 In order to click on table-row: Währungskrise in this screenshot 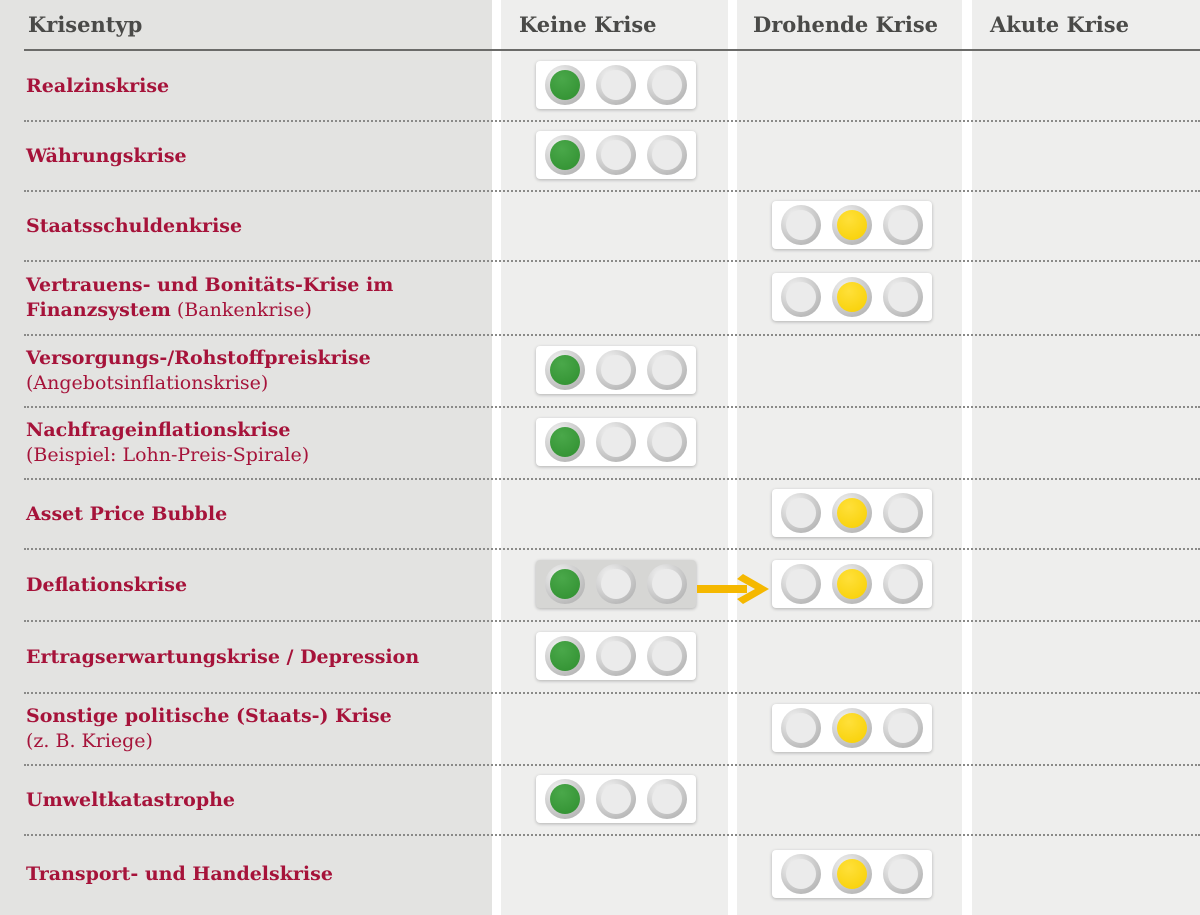, I will do `click(600, 157)`.